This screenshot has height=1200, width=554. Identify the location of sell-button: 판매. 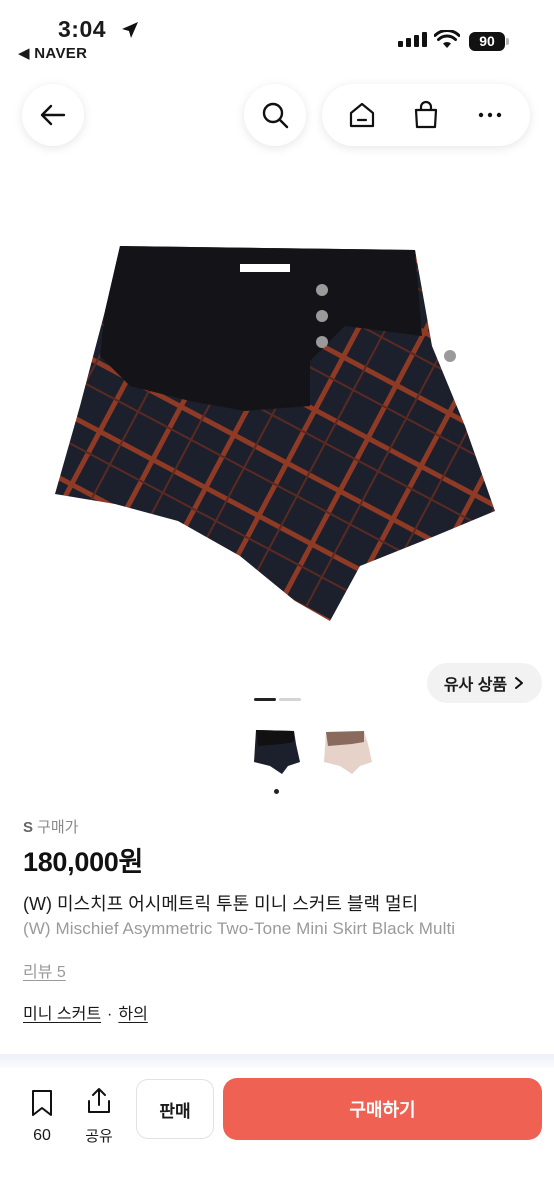
(175, 1109).